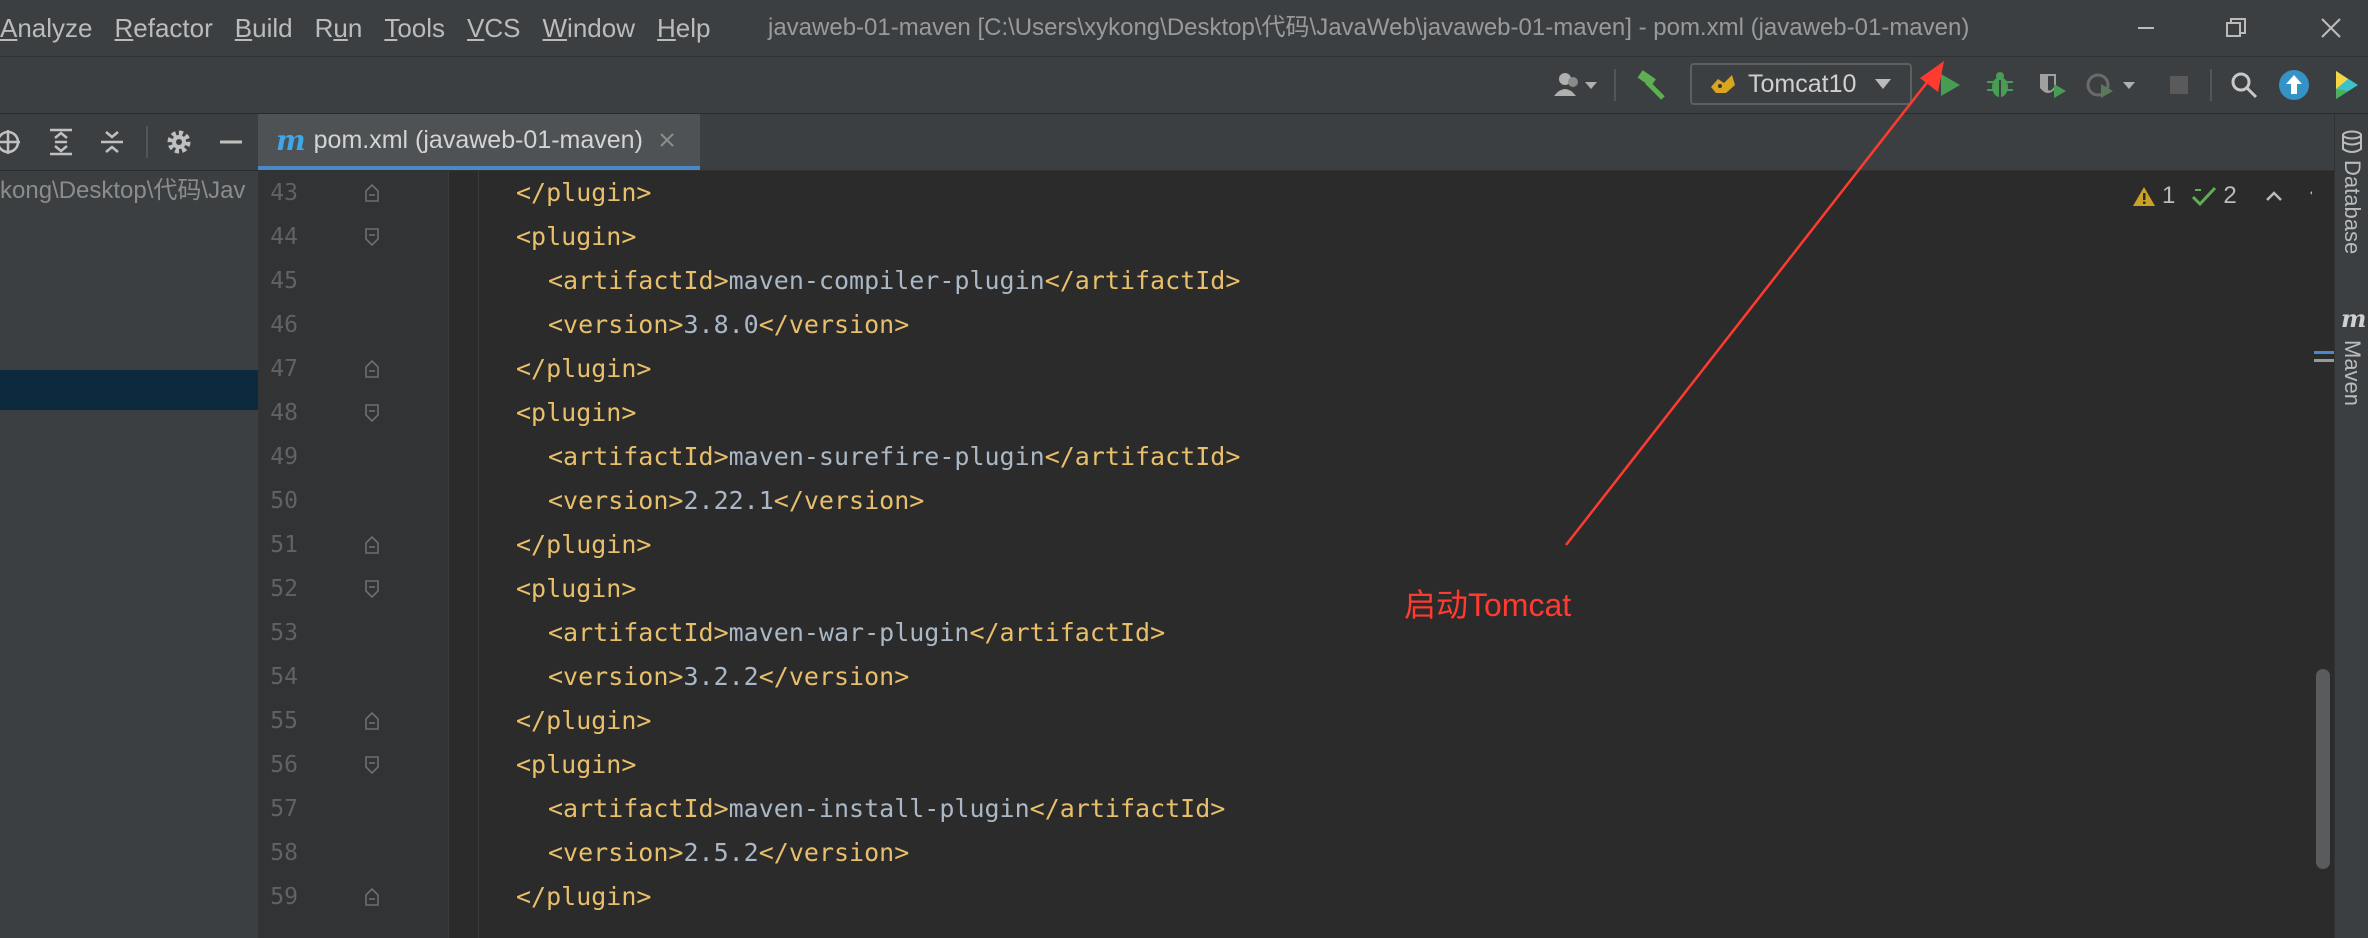  Describe the element at coordinates (2112, 85) in the screenshot. I see `profile-button` at that location.